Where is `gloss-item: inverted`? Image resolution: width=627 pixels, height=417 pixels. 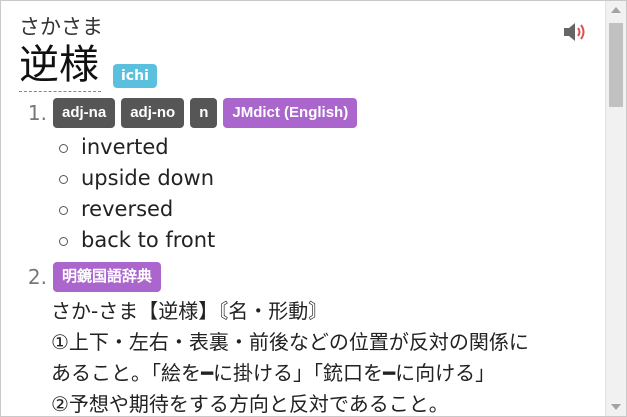
gloss-item: inverted is located at coordinates (330, 147).